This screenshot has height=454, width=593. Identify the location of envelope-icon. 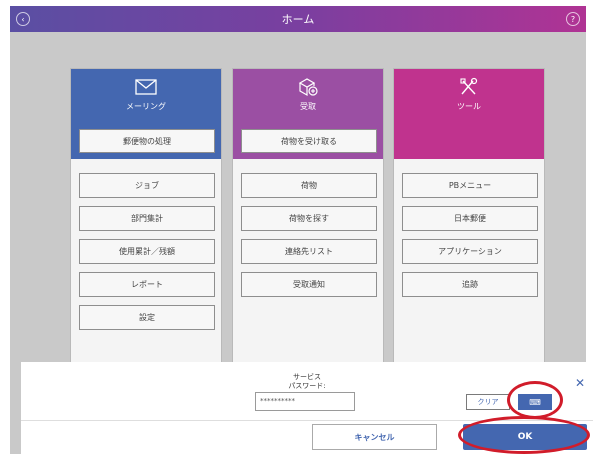
(146, 87).